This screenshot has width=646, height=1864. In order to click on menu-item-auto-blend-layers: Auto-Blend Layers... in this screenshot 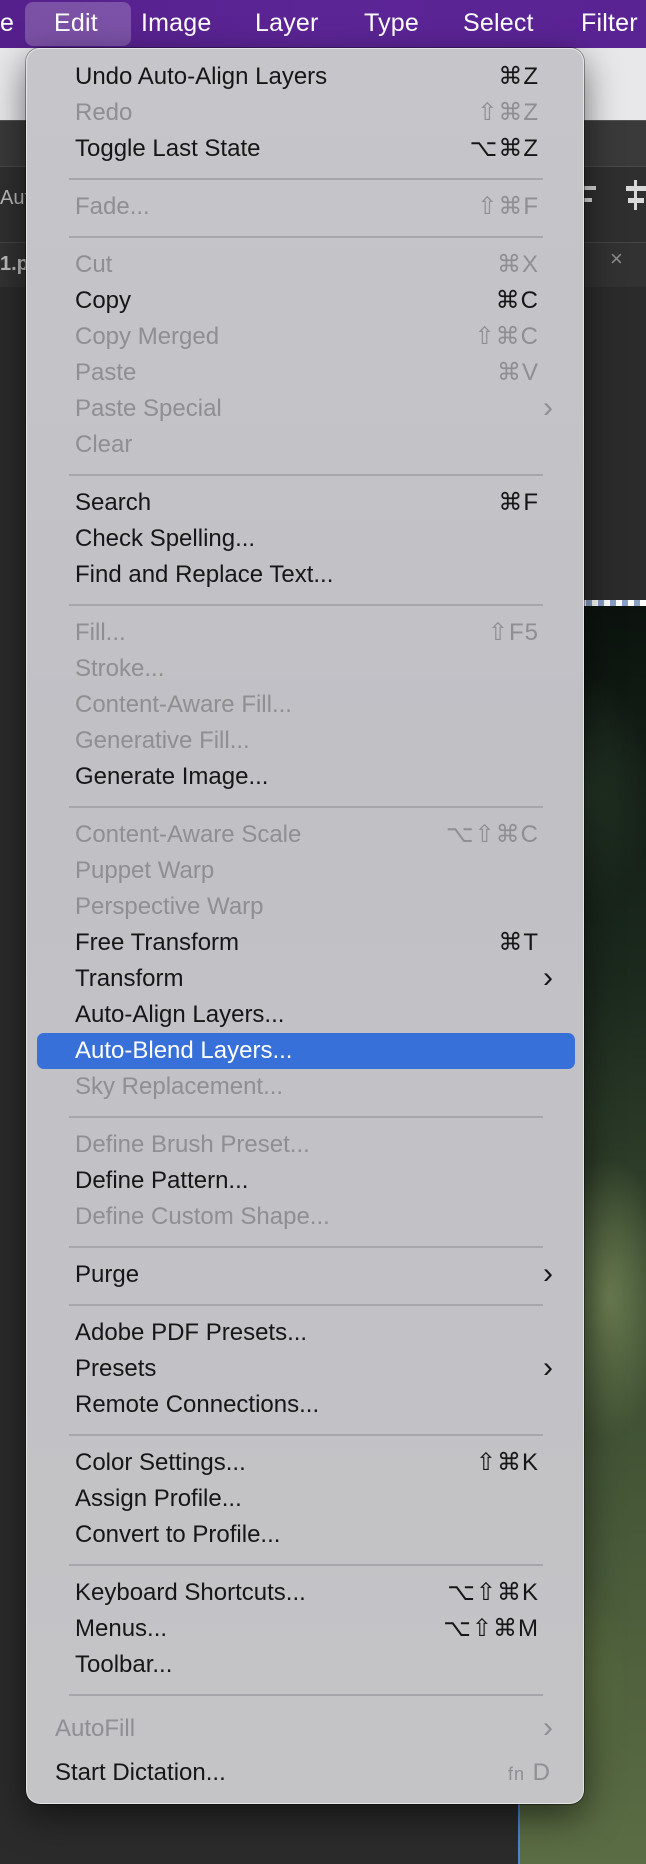, I will do `click(306, 1051)`.